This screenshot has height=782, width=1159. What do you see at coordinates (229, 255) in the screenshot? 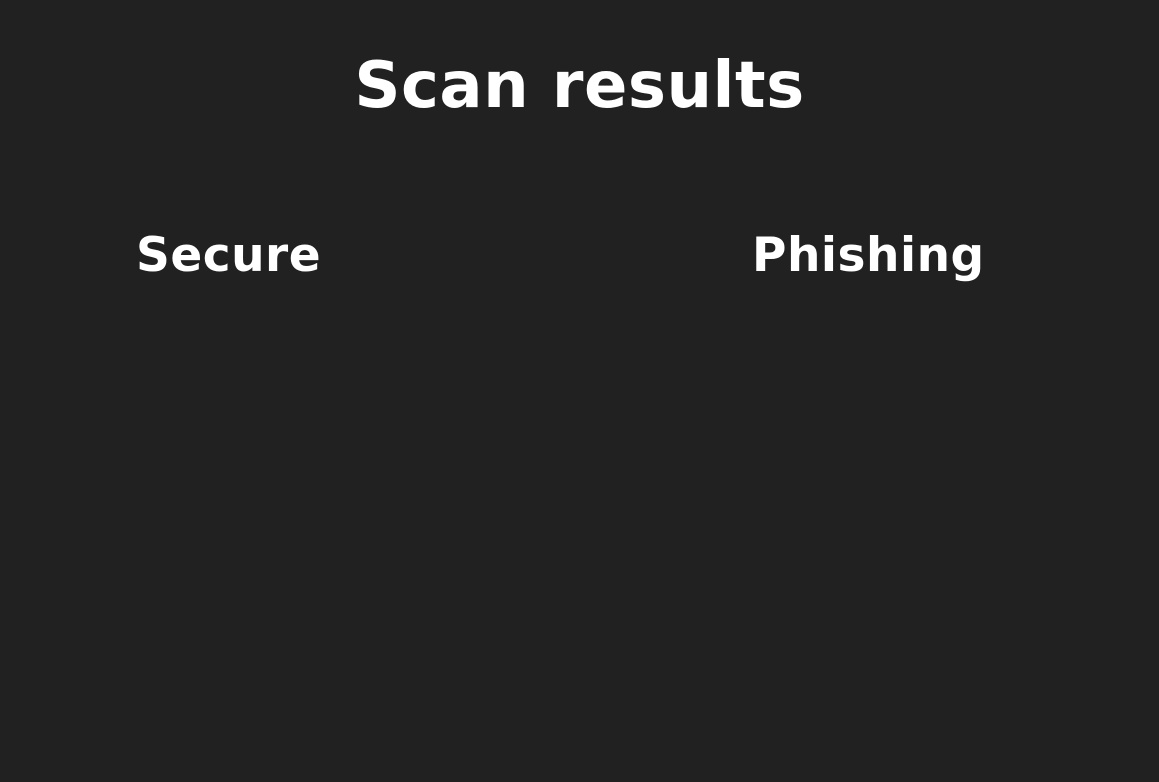
I see `secure-heading: Secure` at bounding box center [229, 255].